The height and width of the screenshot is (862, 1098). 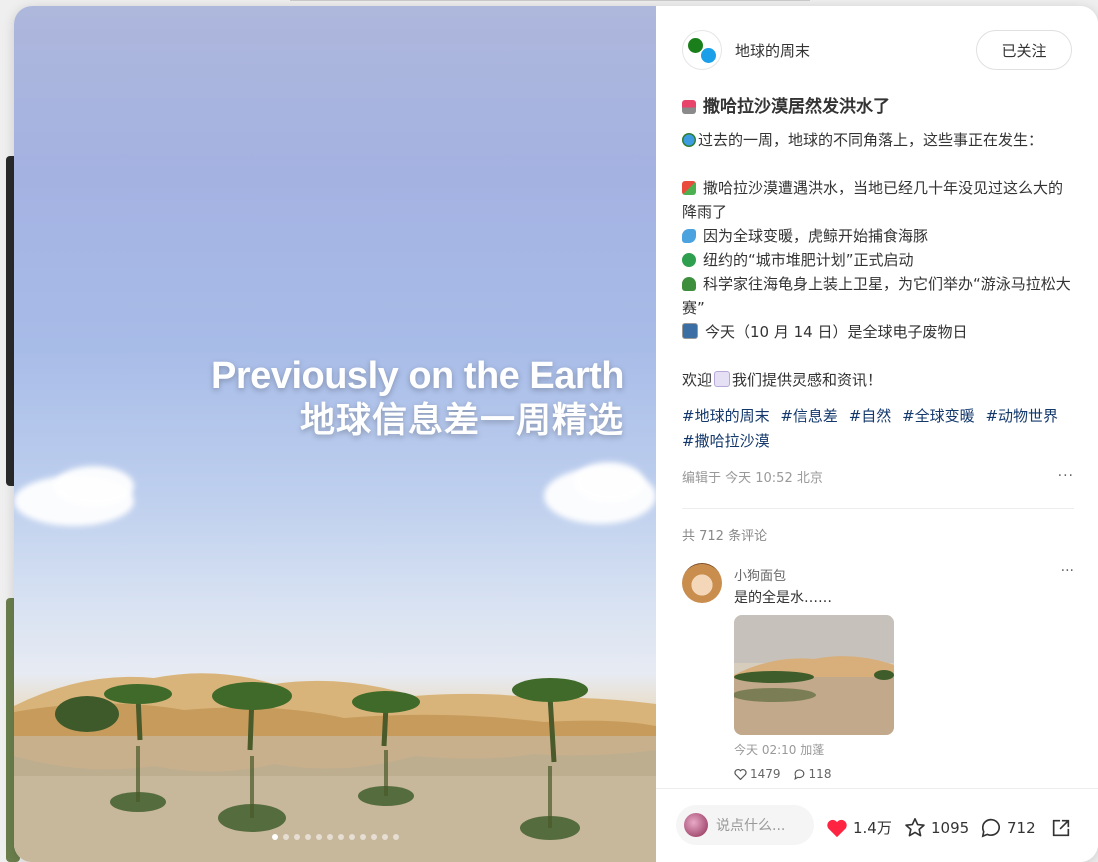 What do you see at coordinates (798, 774) in the screenshot?
I see `reply-bubble-icon` at bounding box center [798, 774].